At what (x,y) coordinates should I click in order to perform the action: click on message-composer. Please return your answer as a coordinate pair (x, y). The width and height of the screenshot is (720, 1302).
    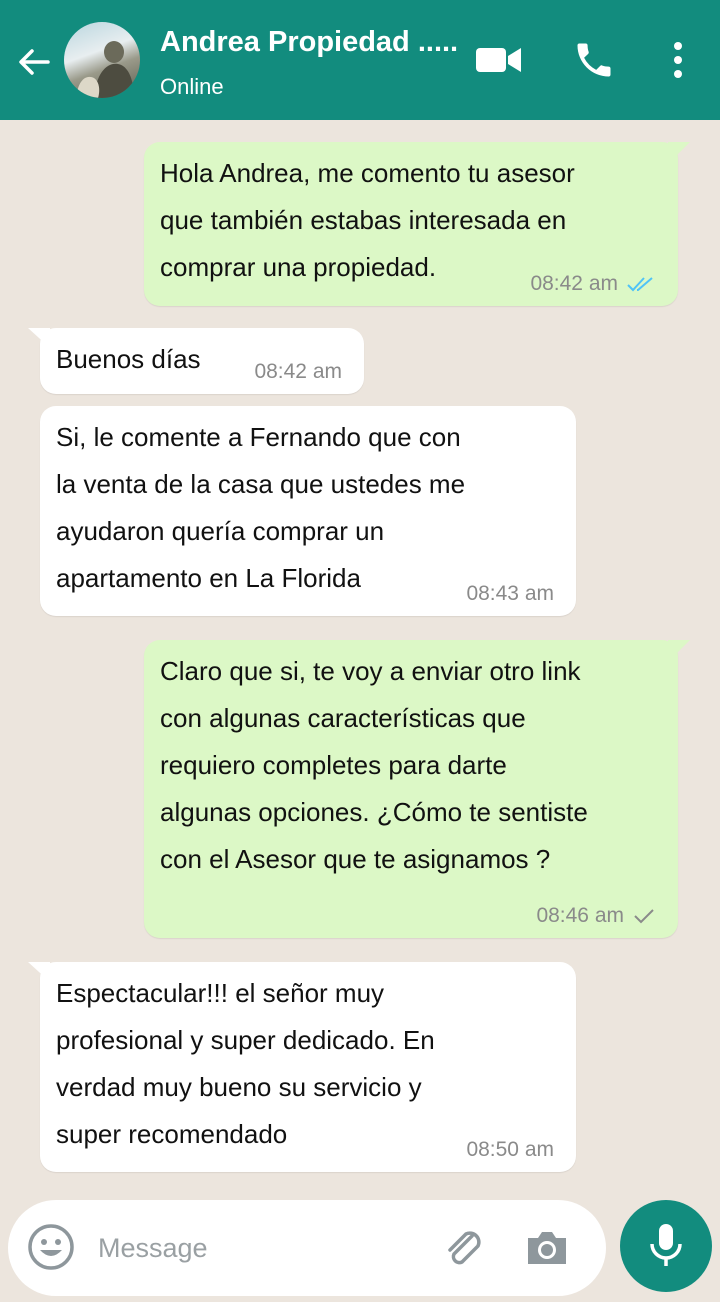
    Looking at the image, I should click on (307, 1248).